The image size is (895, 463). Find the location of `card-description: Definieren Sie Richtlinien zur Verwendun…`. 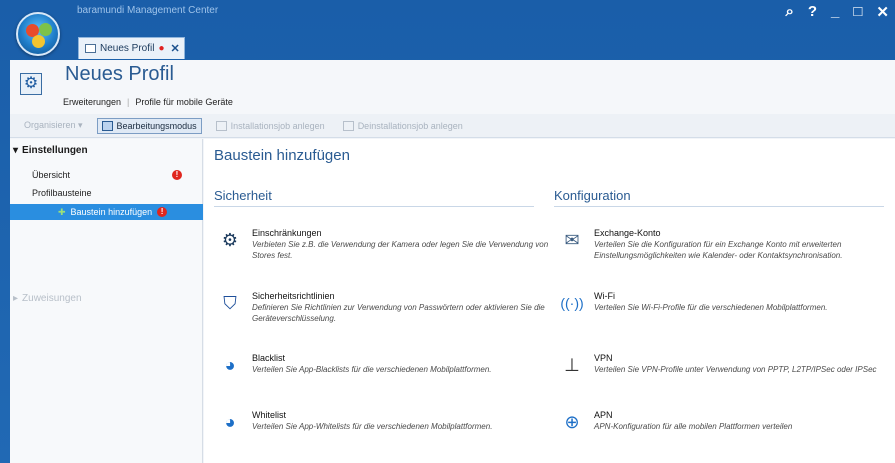

card-description: Definieren Sie Richtlinien zur Verwendun… is located at coordinates (398, 313).